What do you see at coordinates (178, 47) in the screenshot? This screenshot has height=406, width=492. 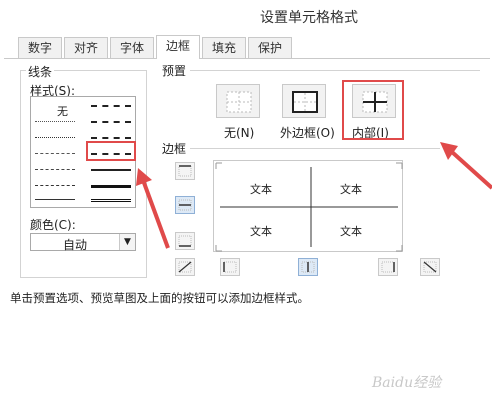 I see `tab-border: 边框` at bounding box center [178, 47].